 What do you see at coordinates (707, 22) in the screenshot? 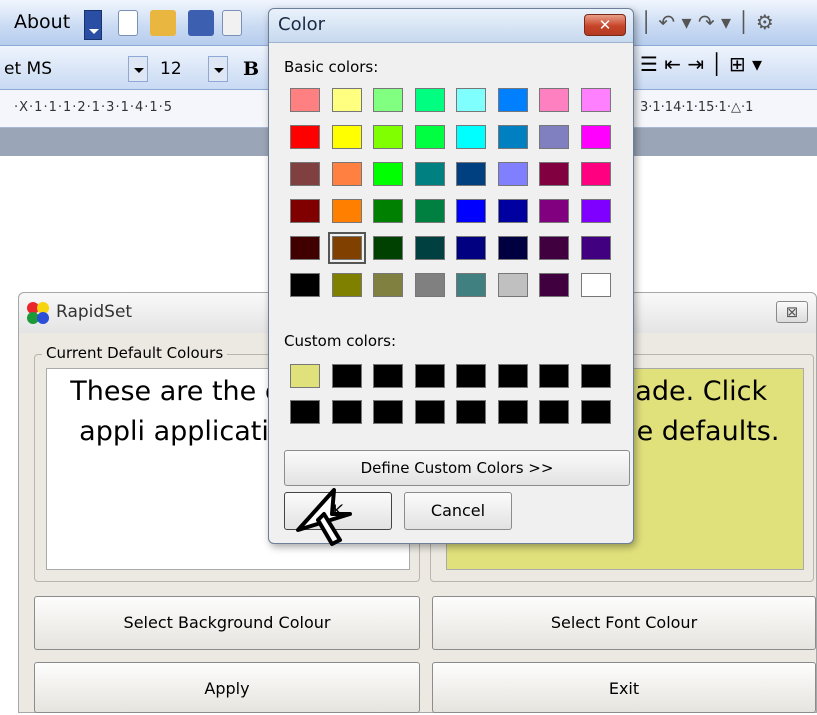
I see `undo-redo-icons: │ ↶ ▾ ↷ ▾ │ ⚙` at bounding box center [707, 22].